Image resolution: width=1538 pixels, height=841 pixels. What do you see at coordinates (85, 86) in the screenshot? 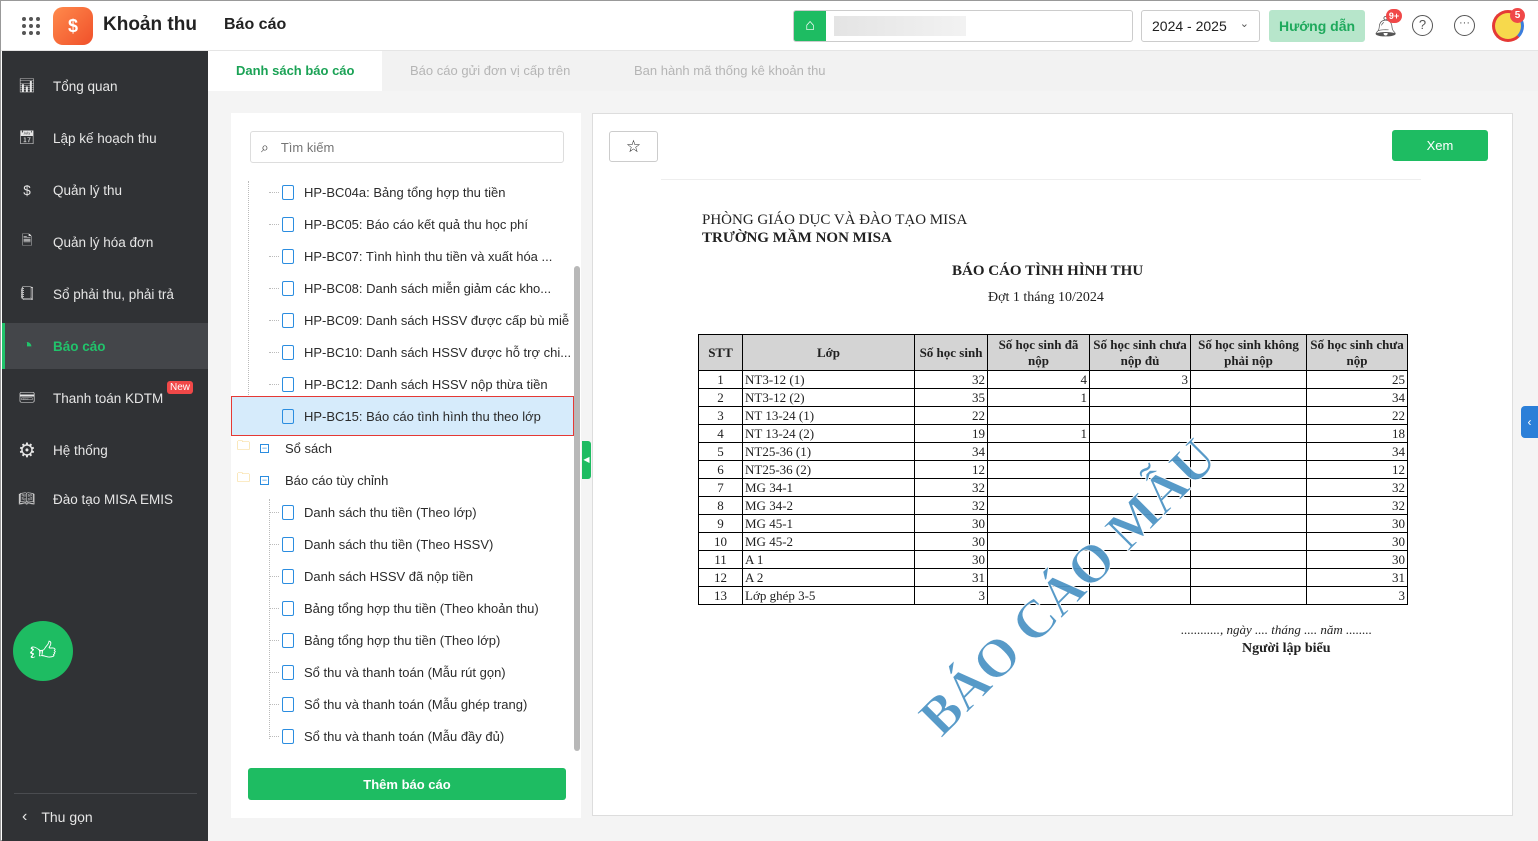
I see `sidebar-item-label: Tổng quan` at bounding box center [85, 86].